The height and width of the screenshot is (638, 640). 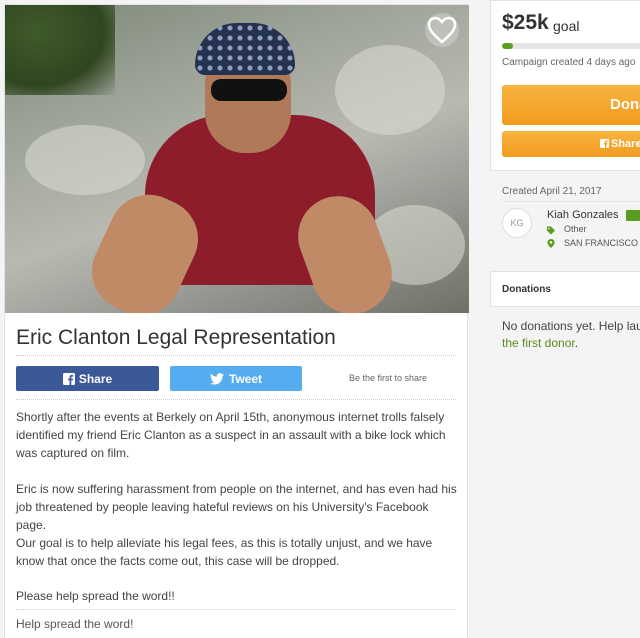 What do you see at coordinates (571, 144) in the screenshot?
I see `share-button: Share` at bounding box center [571, 144].